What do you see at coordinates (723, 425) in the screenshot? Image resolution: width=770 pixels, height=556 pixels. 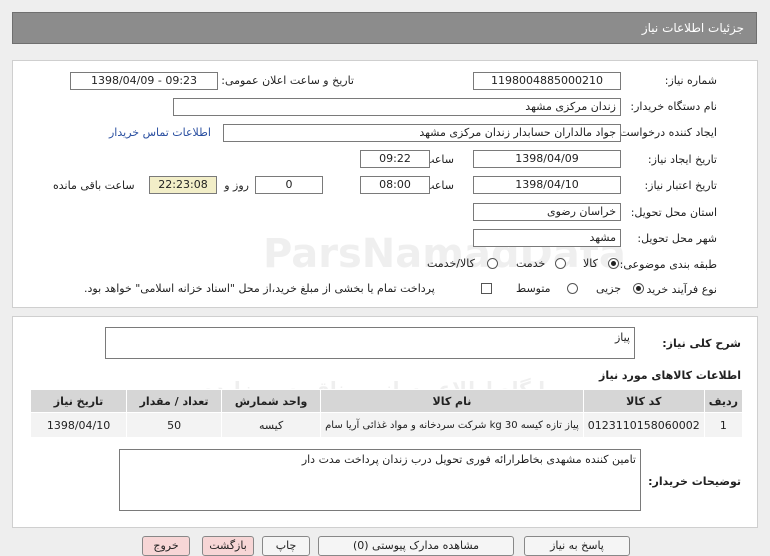 I see `cell-row-number: 1` at bounding box center [723, 425].